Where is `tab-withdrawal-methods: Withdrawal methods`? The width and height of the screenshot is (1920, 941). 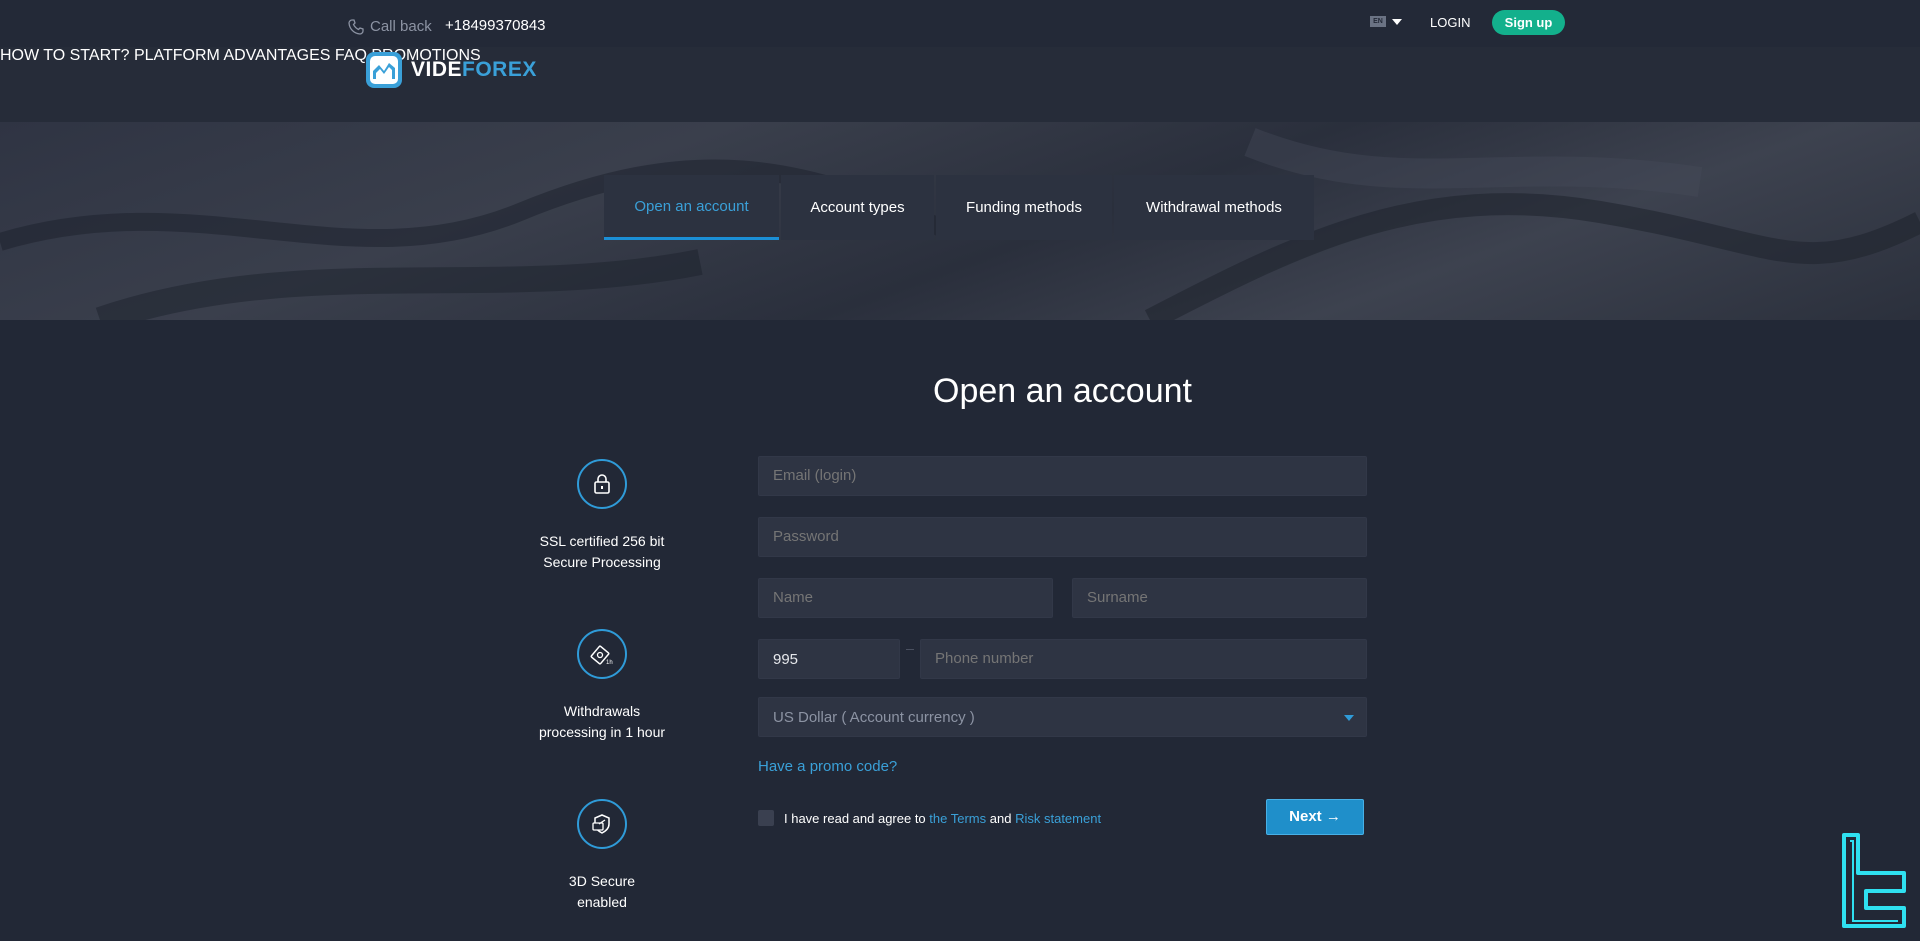 tab-withdrawal-methods: Withdrawal methods is located at coordinates (1214, 207).